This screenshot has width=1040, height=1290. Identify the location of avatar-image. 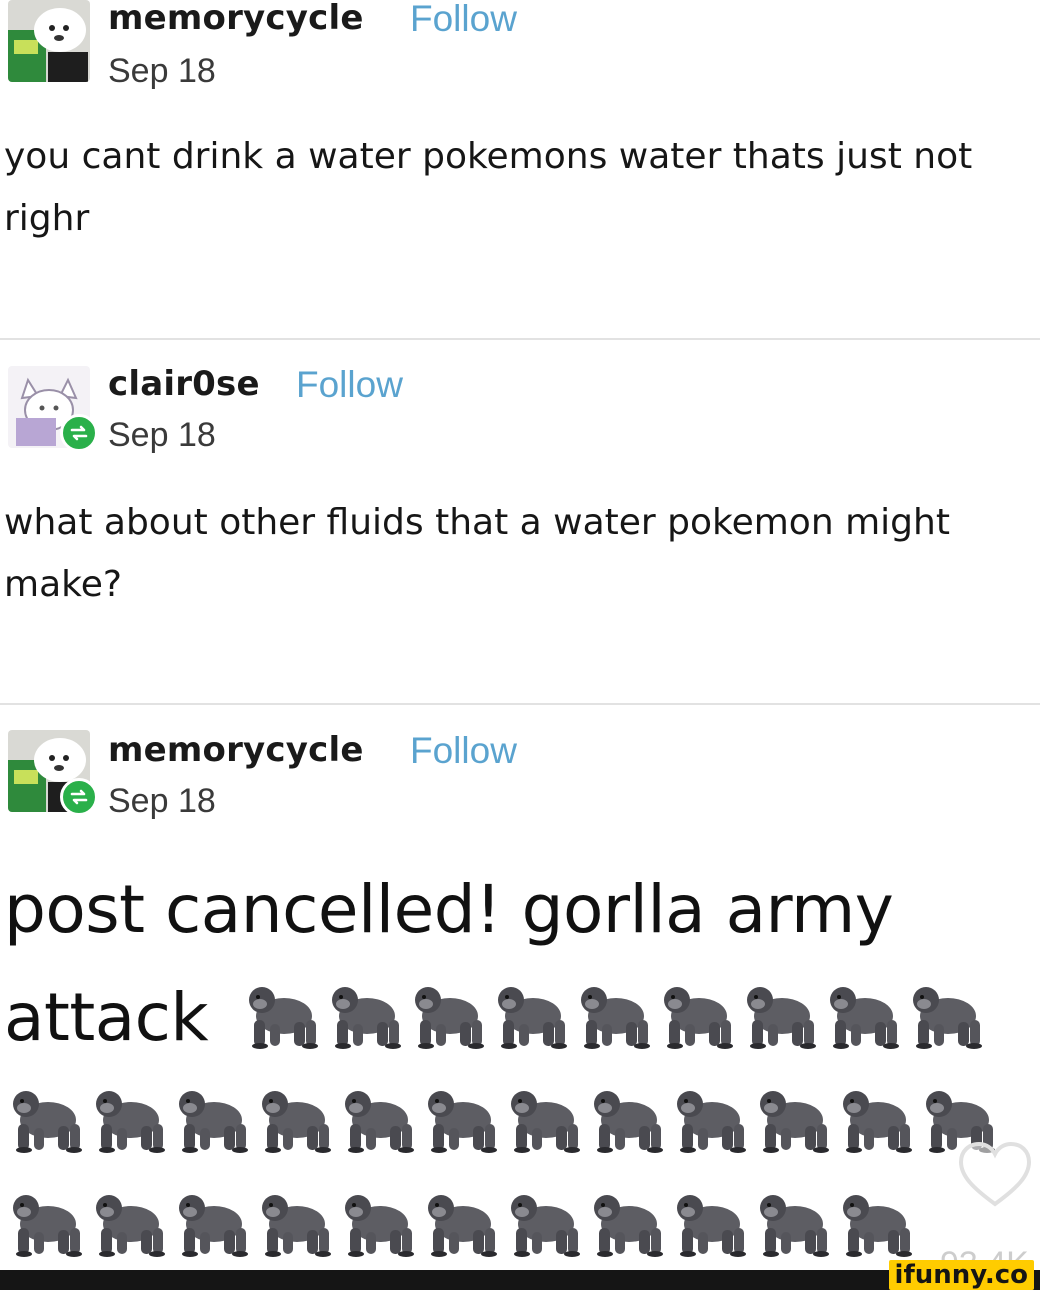
(49, 41).